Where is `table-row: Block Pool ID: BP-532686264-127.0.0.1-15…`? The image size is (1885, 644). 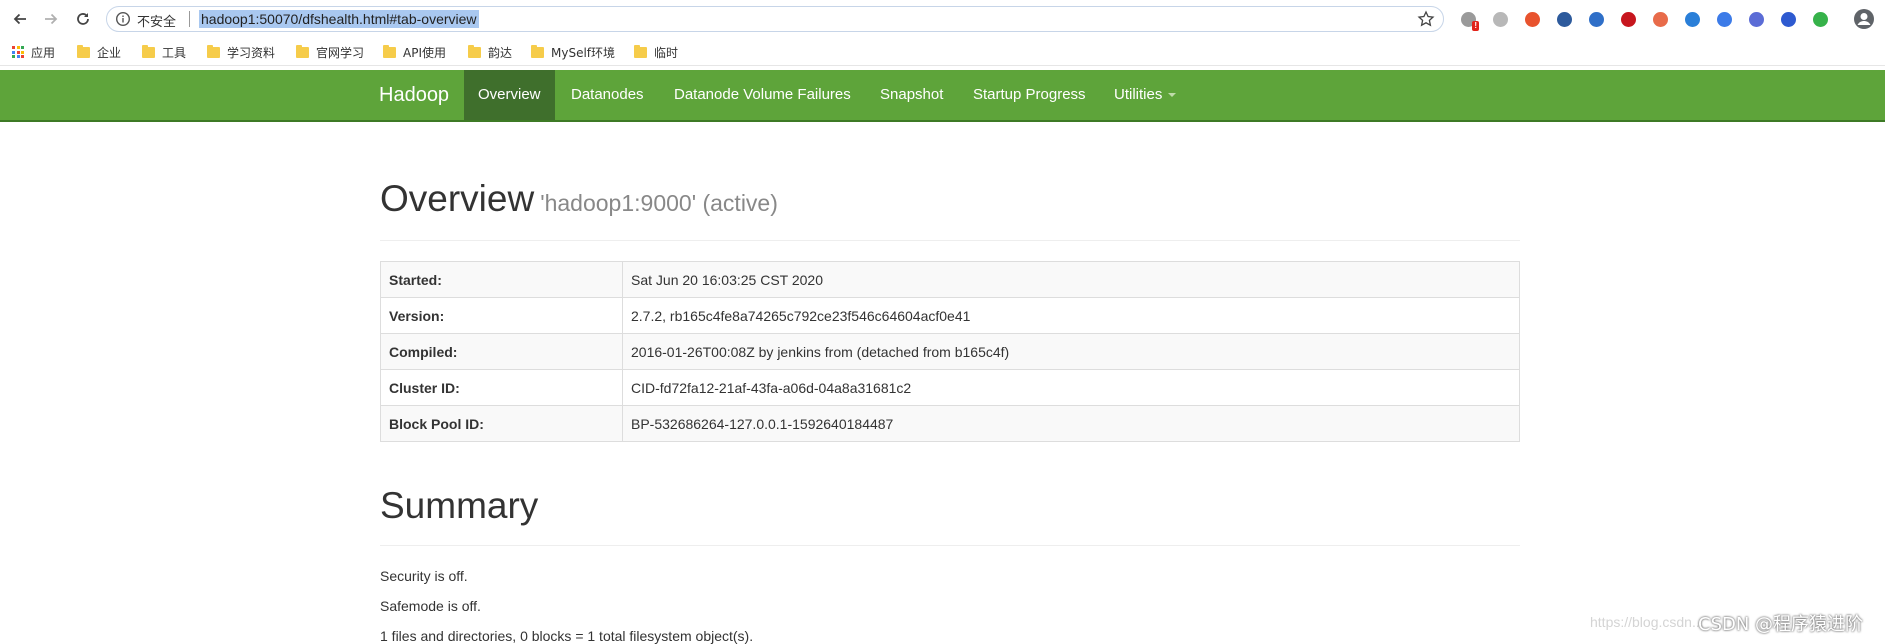 table-row: Block Pool ID: BP-532686264-127.0.0.1-15… is located at coordinates (950, 423).